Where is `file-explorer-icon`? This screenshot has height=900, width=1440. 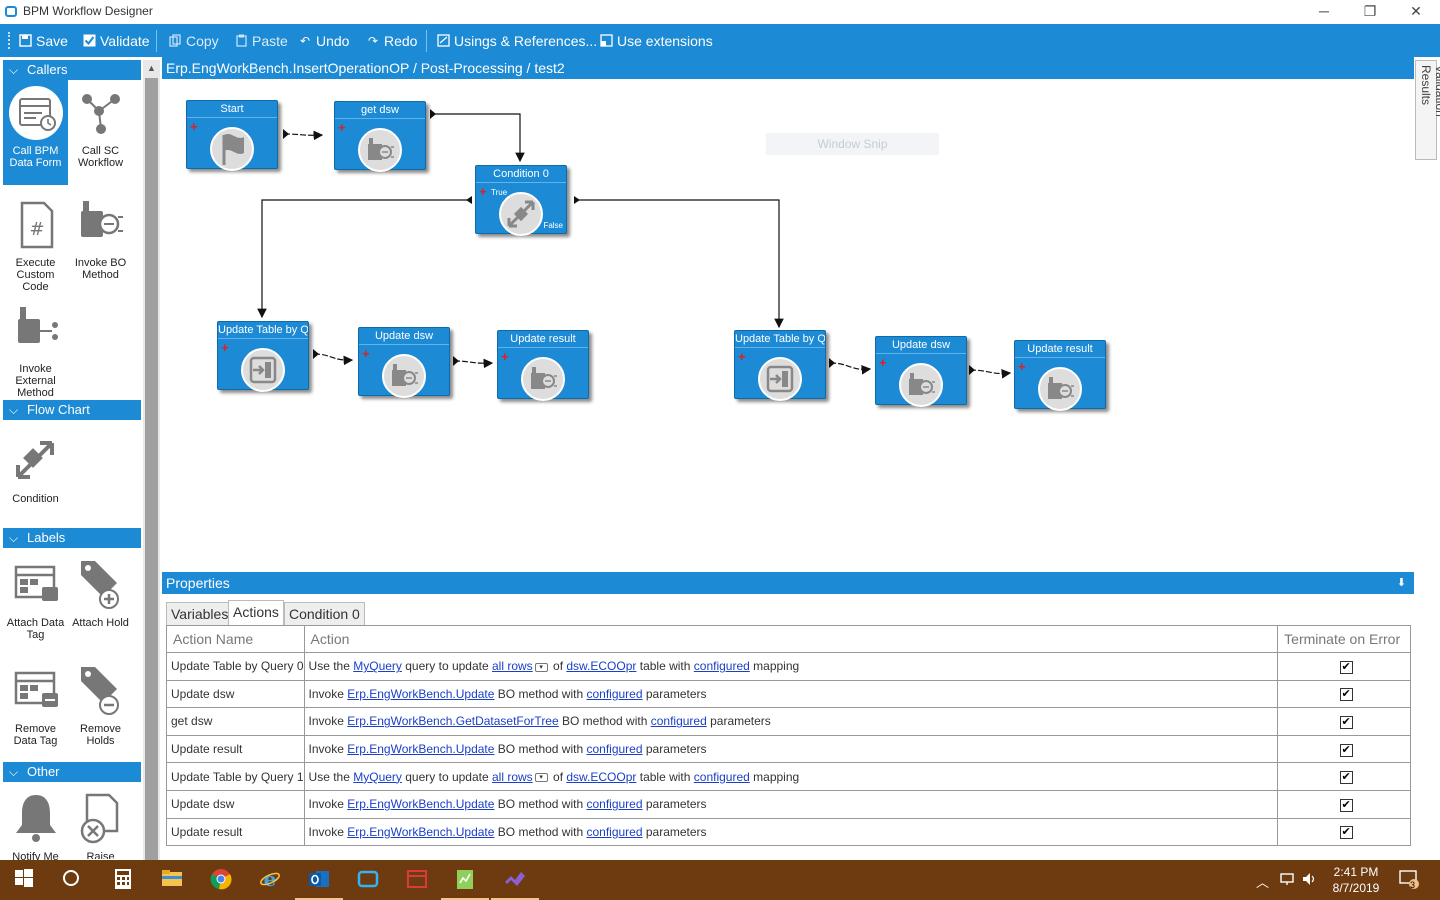 file-explorer-icon is located at coordinates (172, 880).